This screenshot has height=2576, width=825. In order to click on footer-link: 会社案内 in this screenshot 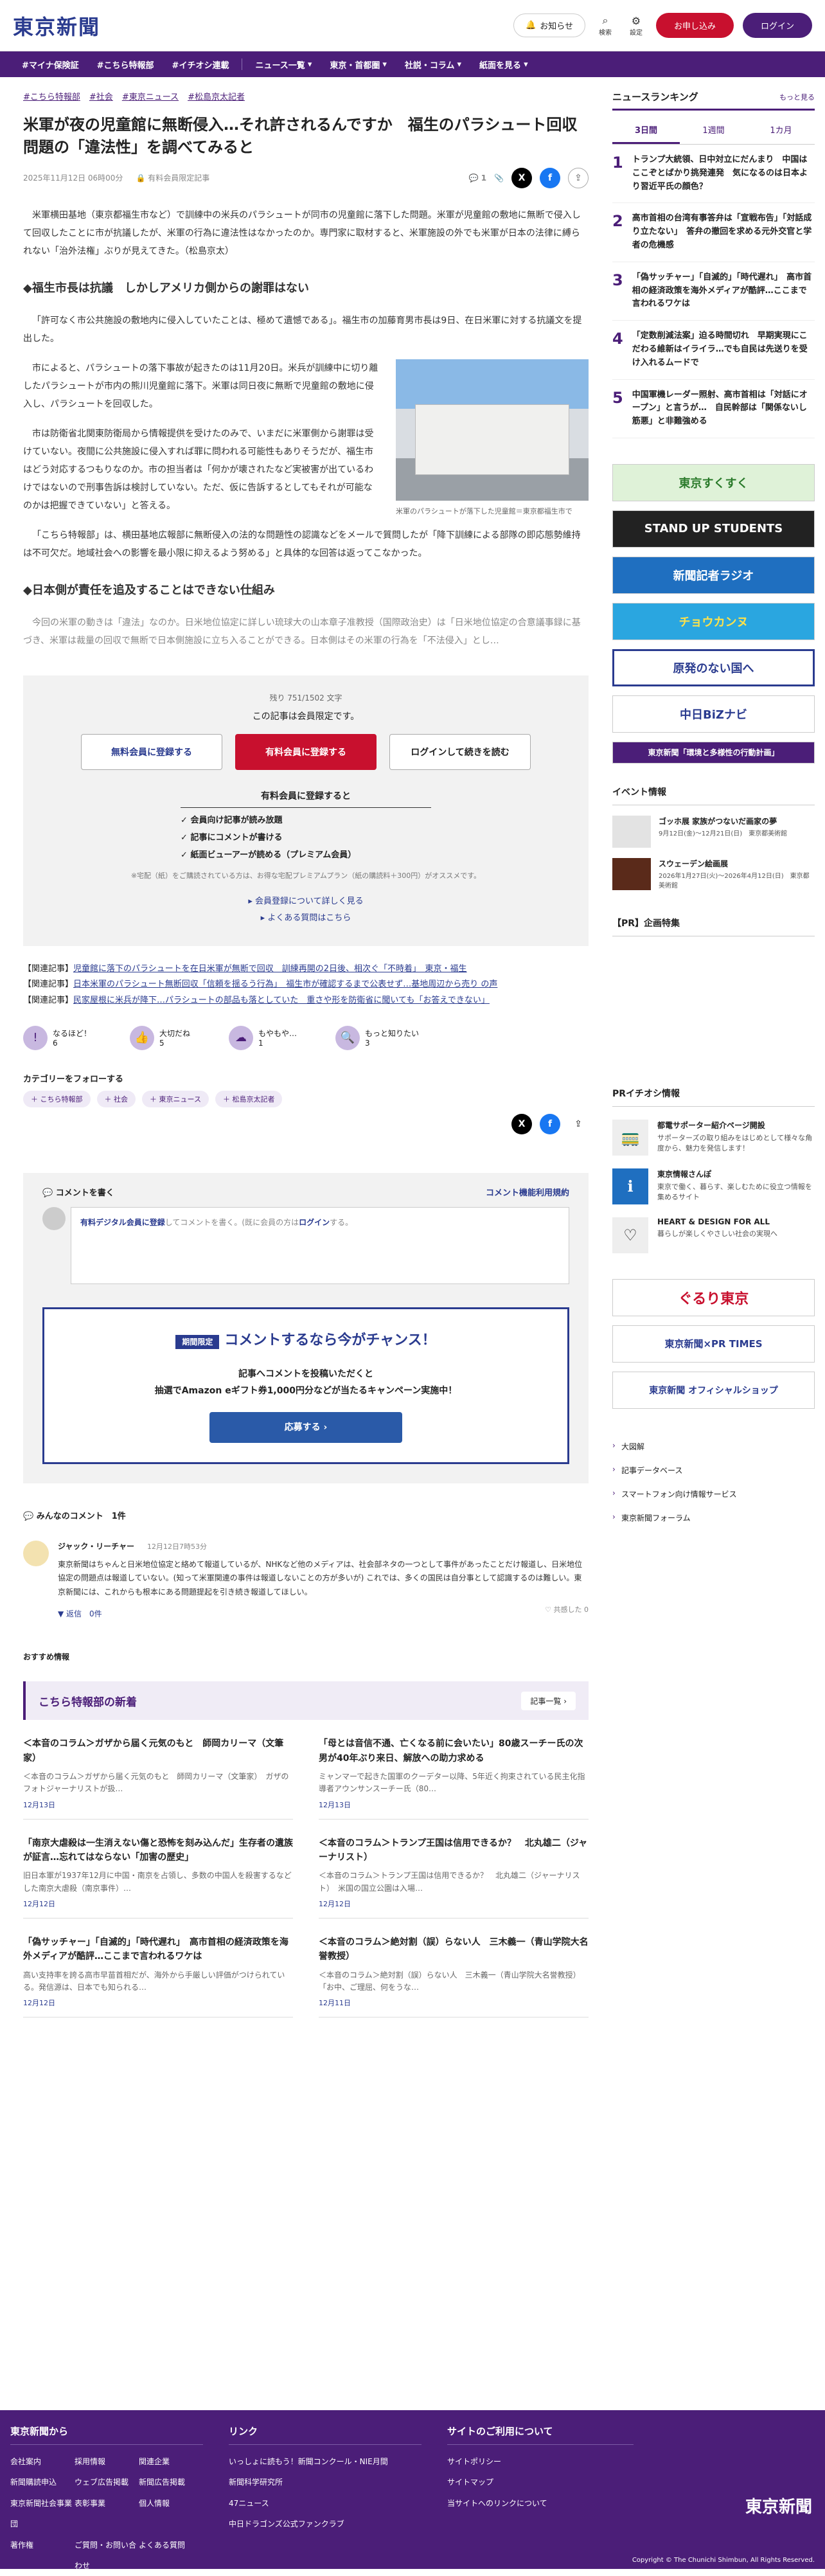, I will do `click(42, 2461)`.